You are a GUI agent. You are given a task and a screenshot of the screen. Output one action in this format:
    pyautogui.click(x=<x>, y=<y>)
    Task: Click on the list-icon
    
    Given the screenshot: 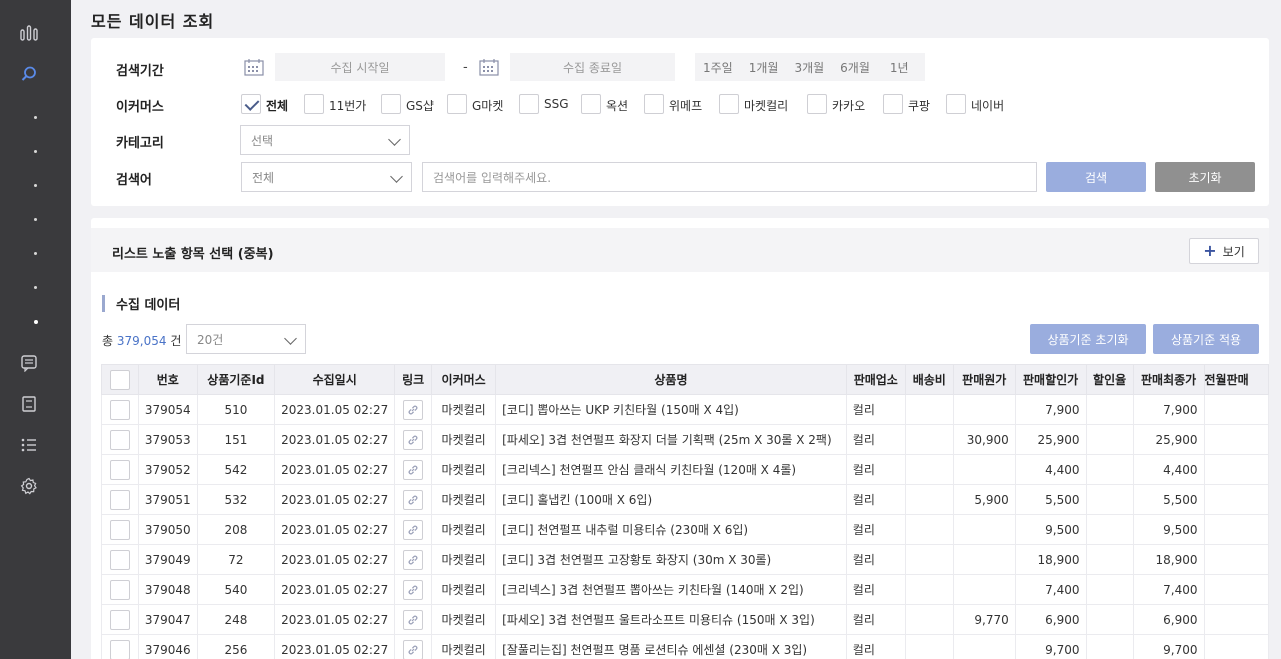 What is the action you would take?
    pyautogui.click(x=29, y=445)
    